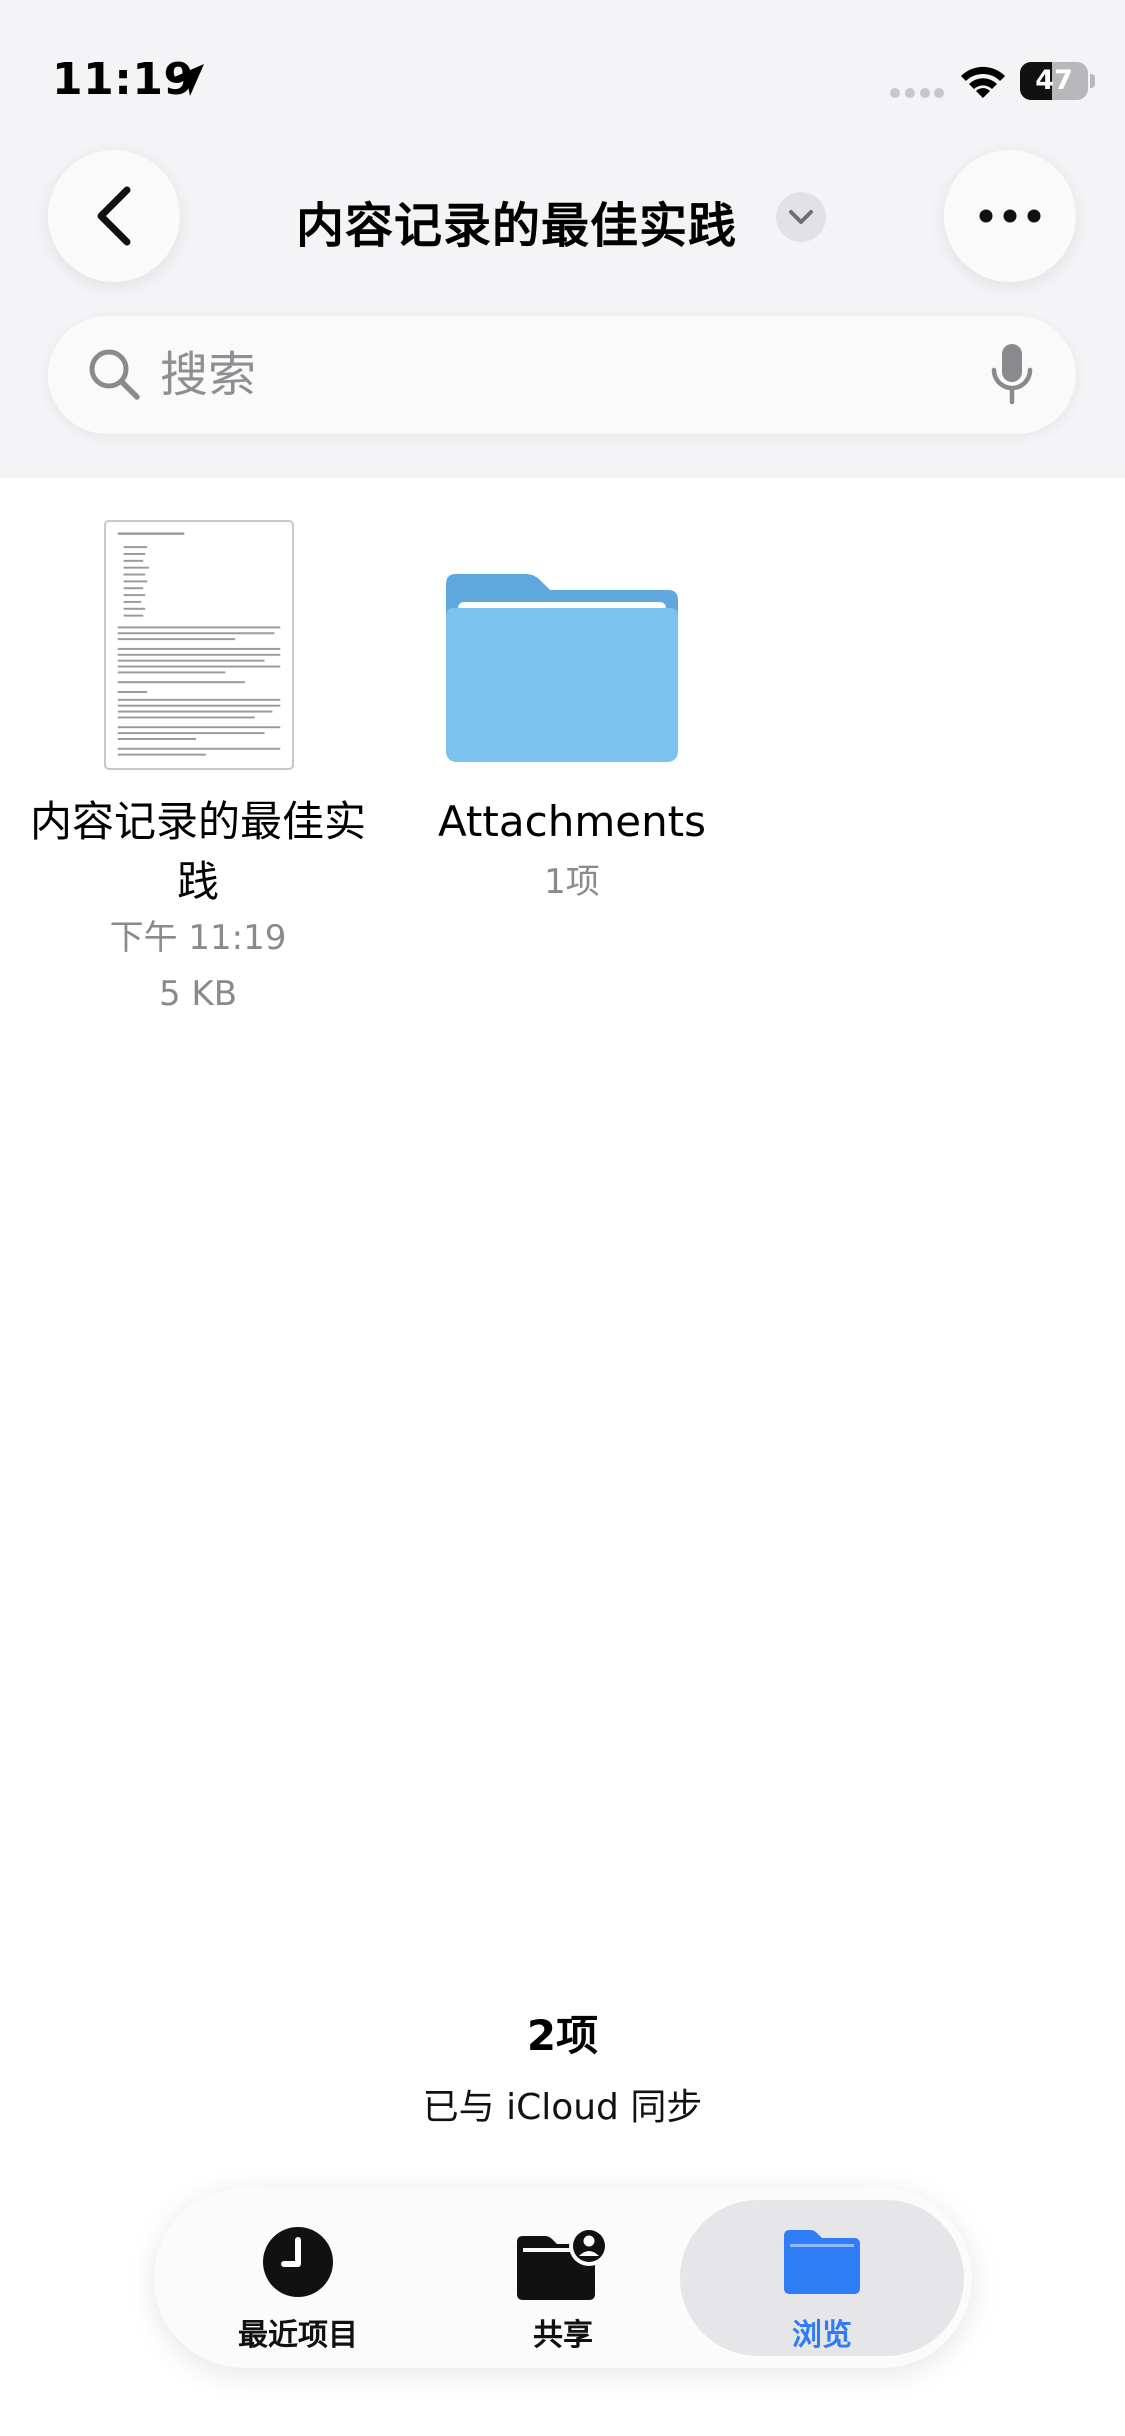 This screenshot has height=2436, width=1125. What do you see at coordinates (517, 226) in the screenshot?
I see `page-title: 内容记录的最佳实践` at bounding box center [517, 226].